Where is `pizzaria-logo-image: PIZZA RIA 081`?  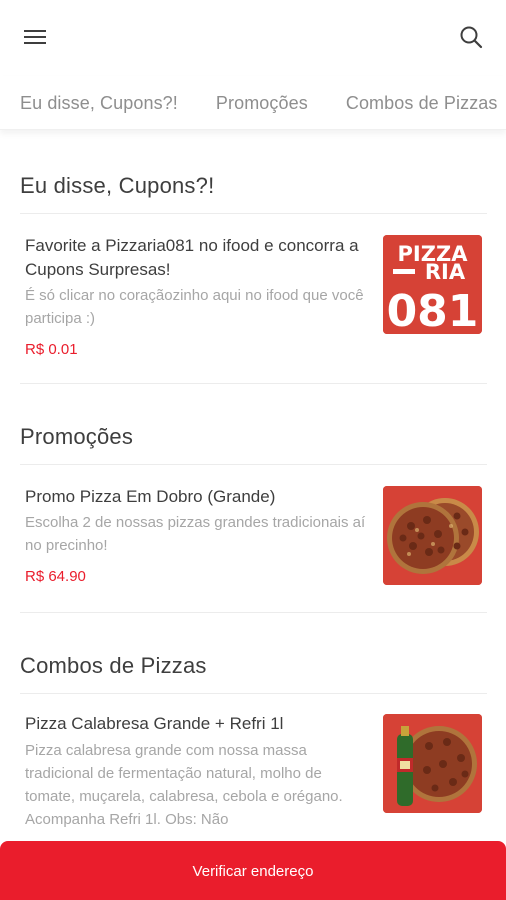 pizzaria-logo-image: PIZZA RIA 081 is located at coordinates (432, 284).